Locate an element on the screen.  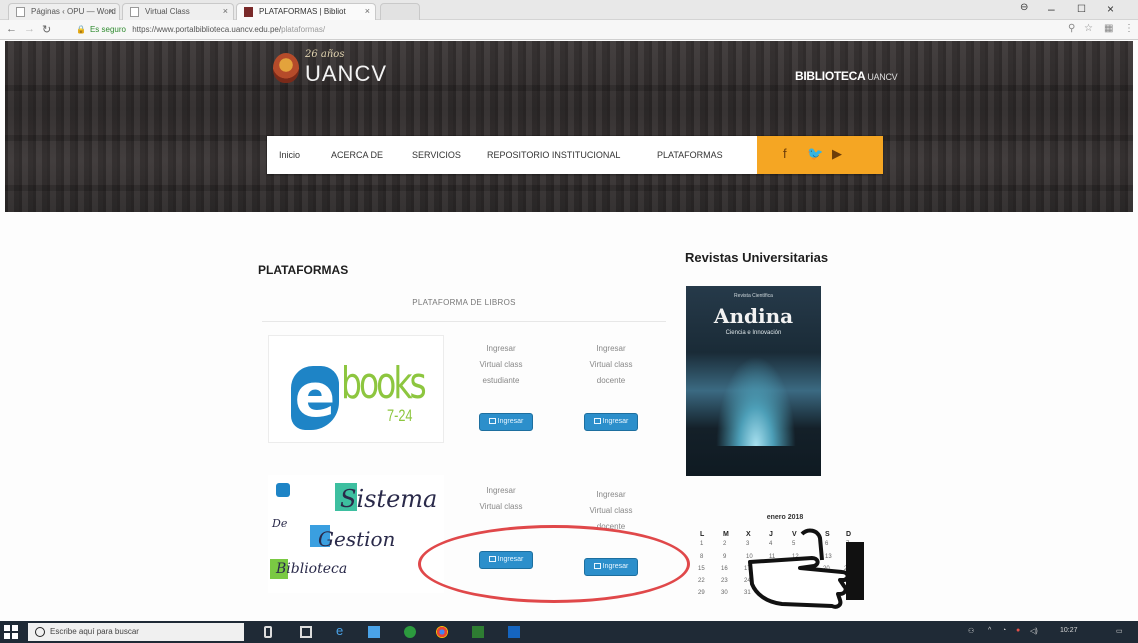
calendar-day: 15 is located at coordinates (701, 569).